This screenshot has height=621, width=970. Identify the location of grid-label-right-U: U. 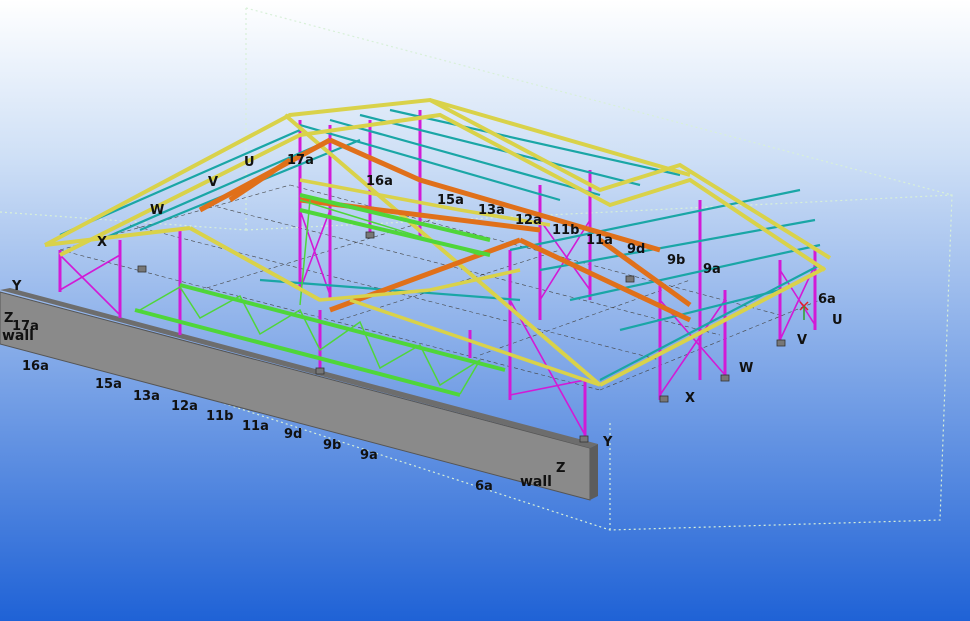
(837, 320).